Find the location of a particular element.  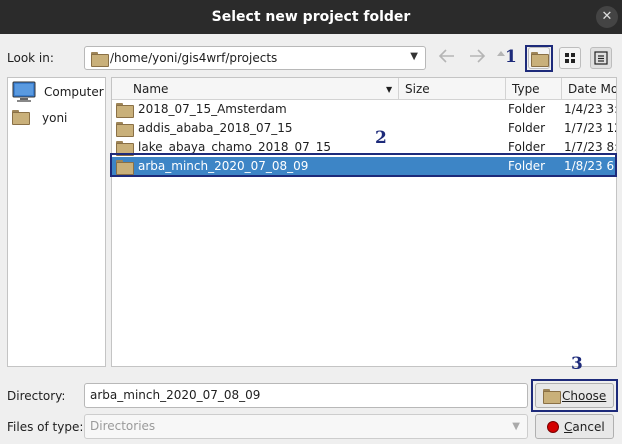

back-arrow-icon is located at coordinates (446, 56).